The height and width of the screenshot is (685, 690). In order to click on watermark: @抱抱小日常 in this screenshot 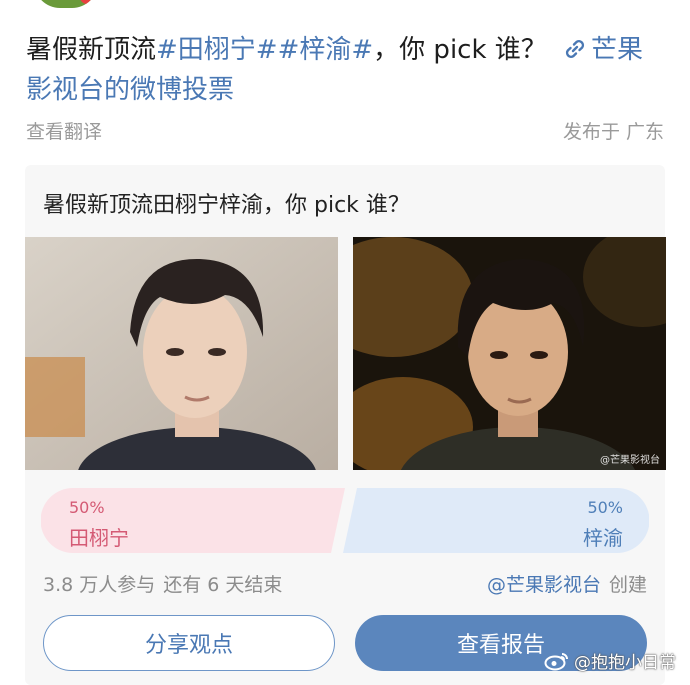, I will do `click(610, 660)`.